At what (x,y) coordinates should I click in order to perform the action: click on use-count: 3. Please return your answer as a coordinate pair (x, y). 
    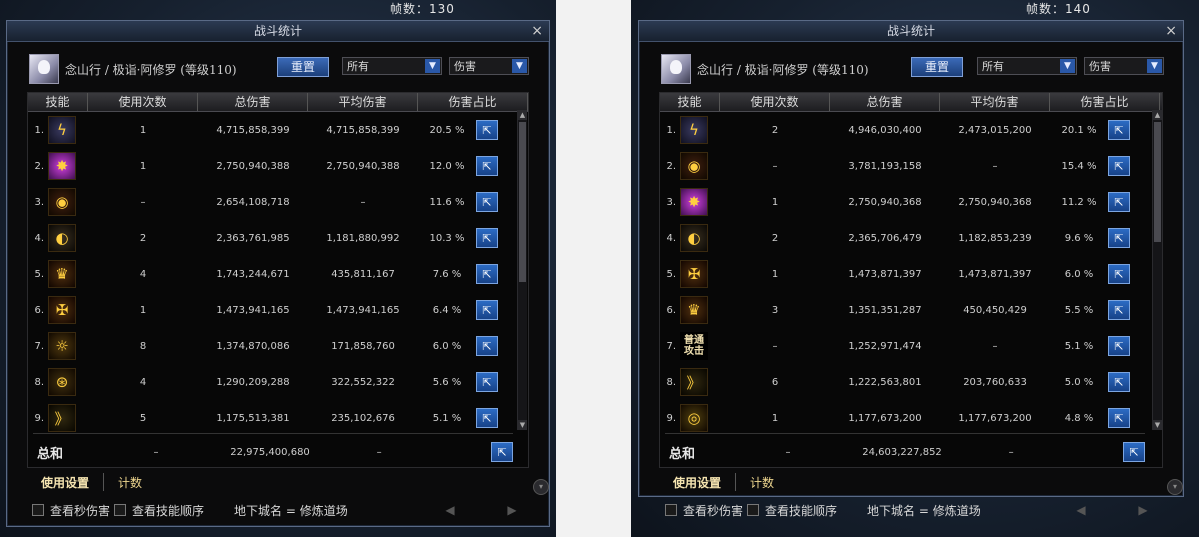
    Looking at the image, I should click on (775, 310).